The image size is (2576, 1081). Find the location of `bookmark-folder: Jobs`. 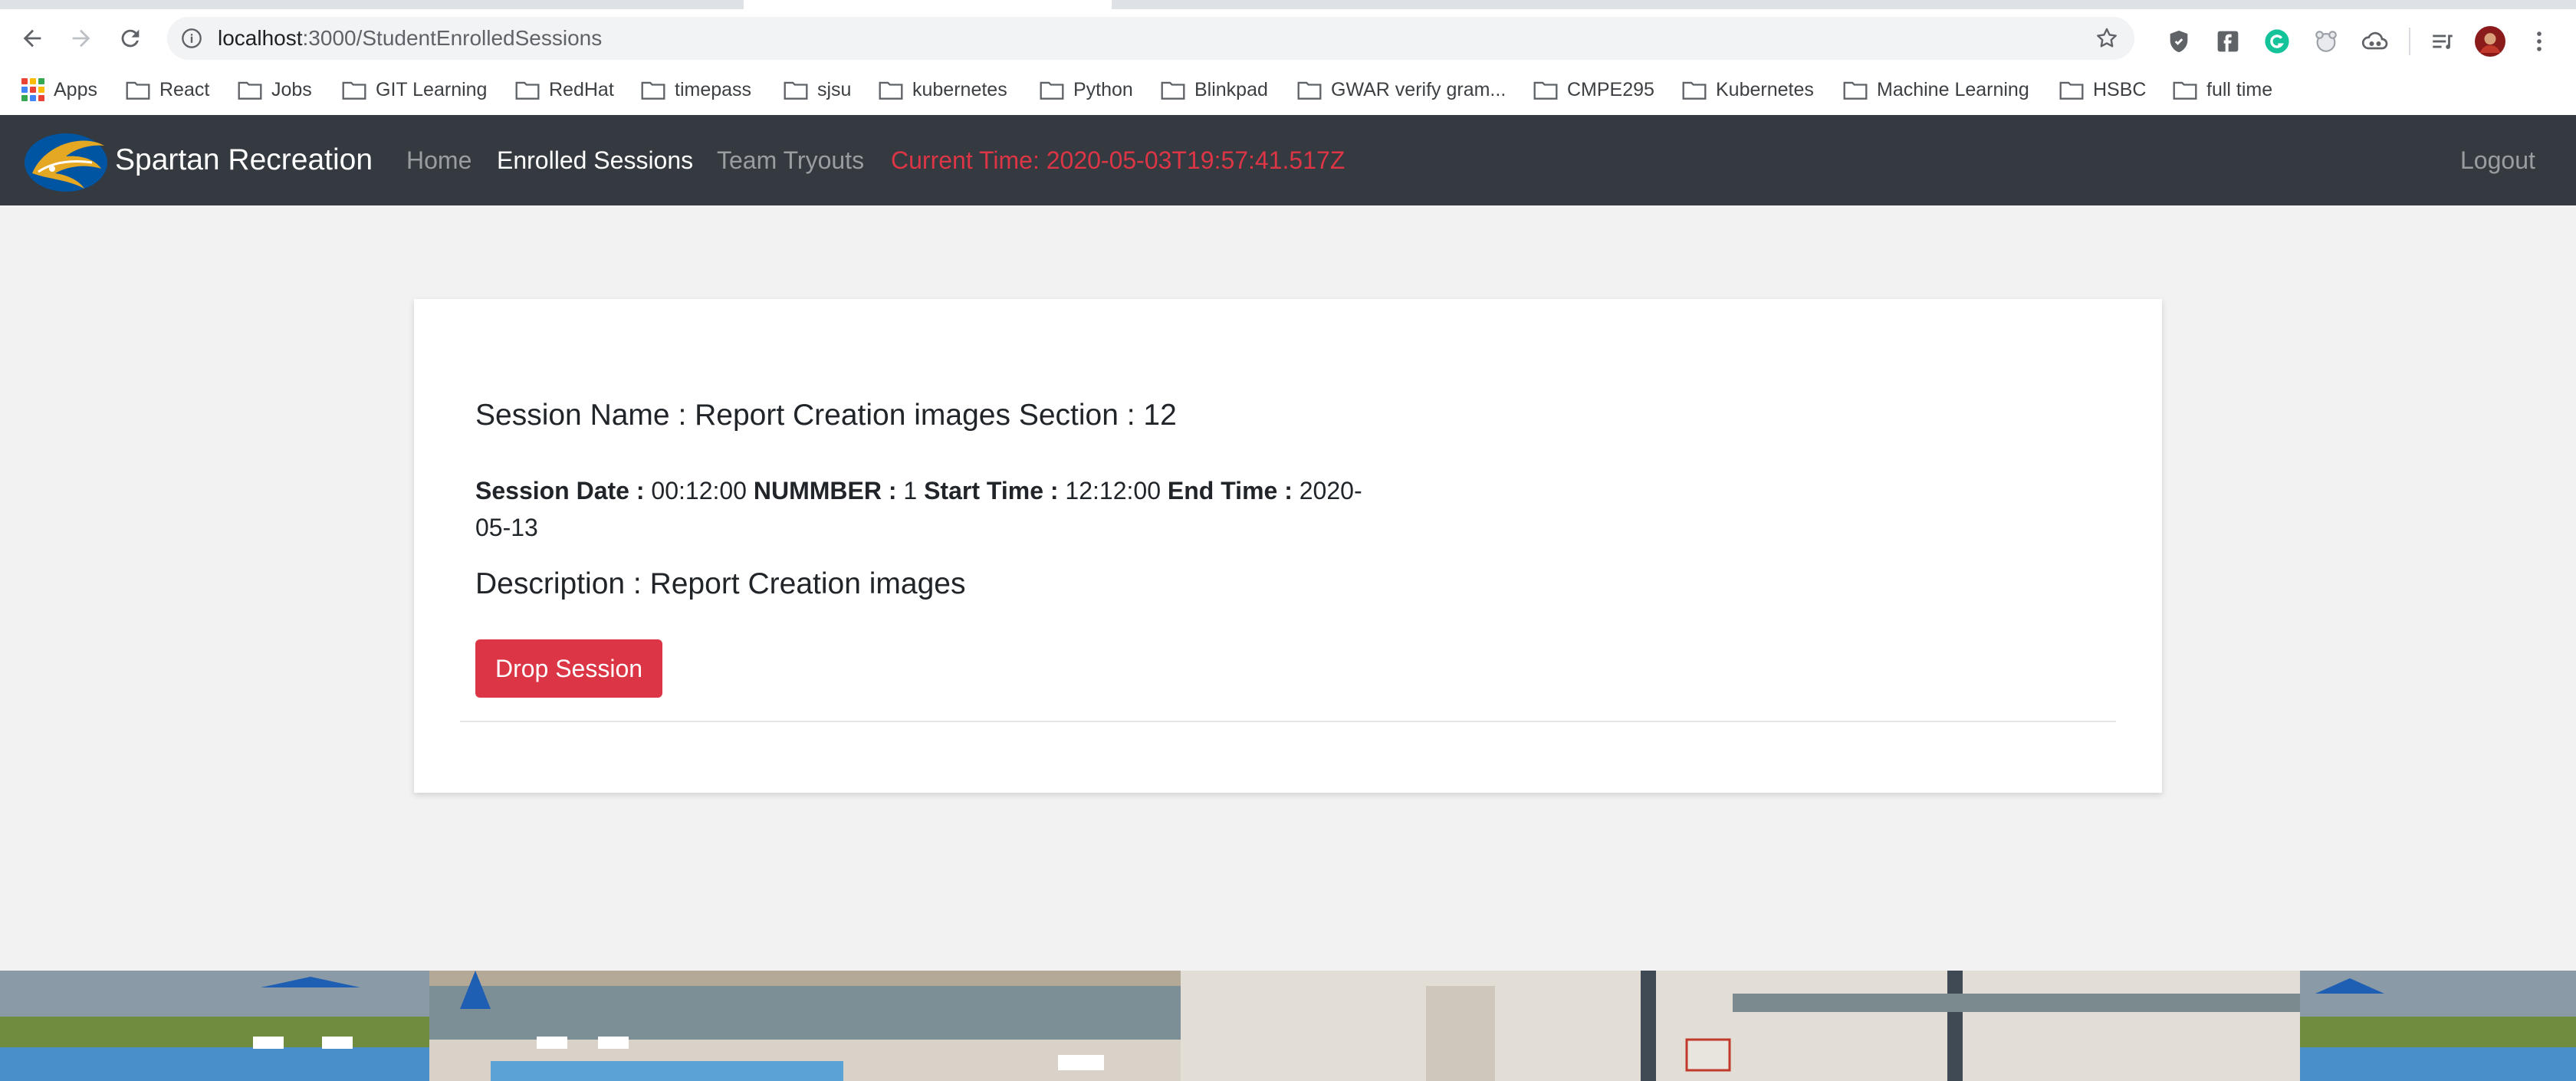

bookmark-folder: Jobs is located at coordinates (275, 89).